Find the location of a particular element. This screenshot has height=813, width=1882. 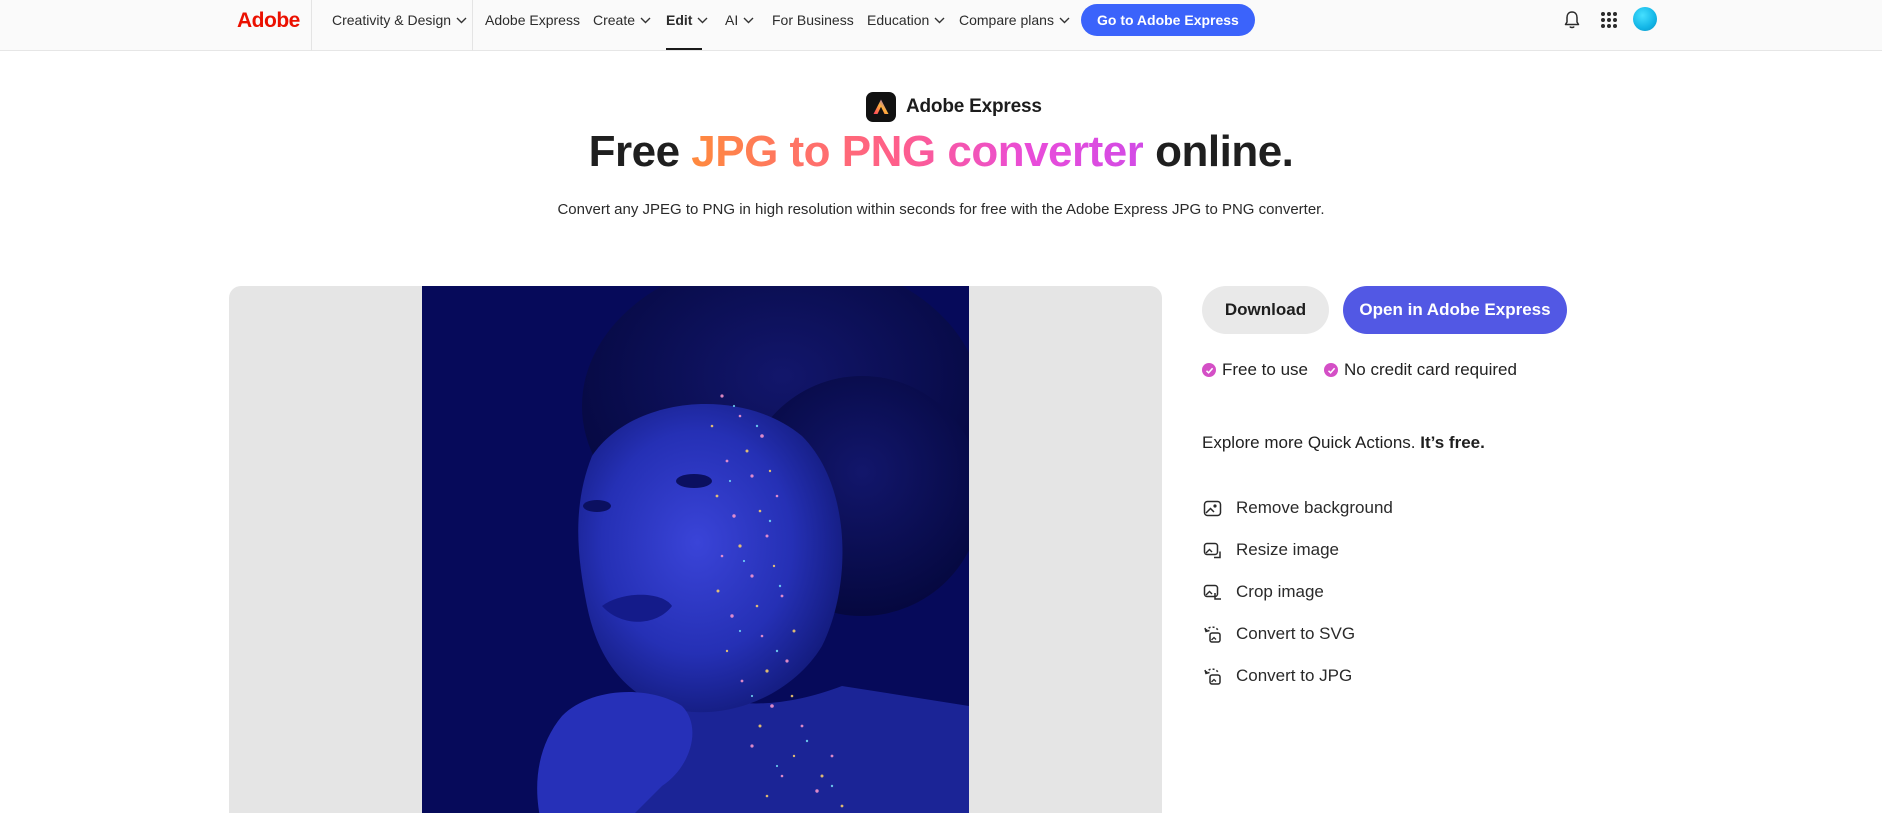

title-prefix: Free is located at coordinates (640, 151).